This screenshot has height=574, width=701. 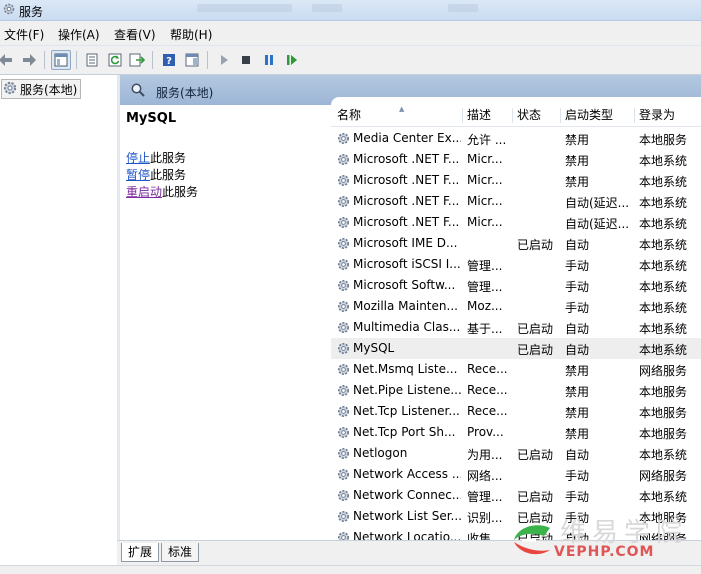 I want to click on menu-bar: 文件(F) 操作(A) 查看(V) 帮助(H), so click(x=350, y=33).